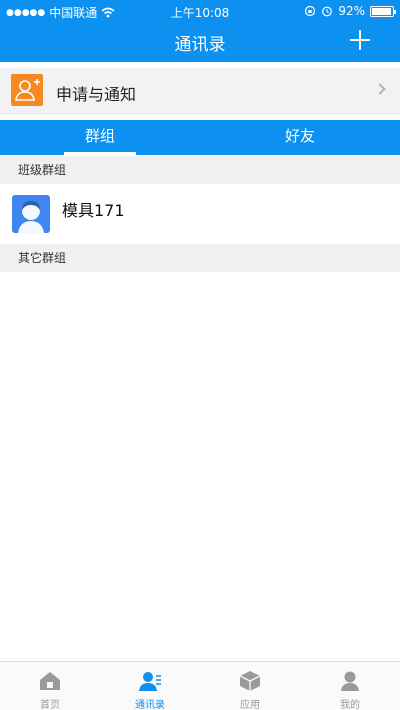 The width and height of the screenshot is (400, 710). I want to click on notifications-label: 申请与通知, so click(96, 94).